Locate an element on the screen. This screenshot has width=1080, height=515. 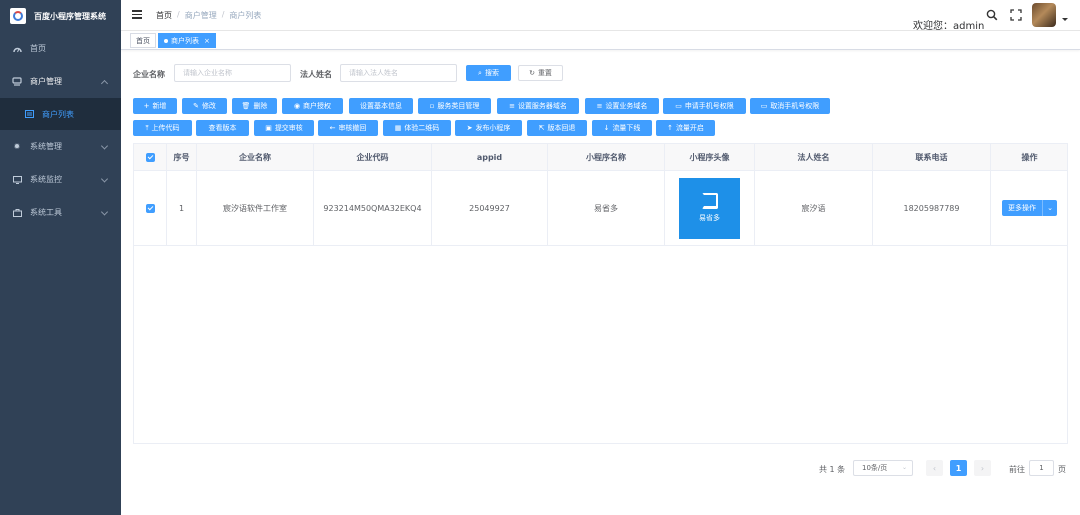
button-label: 查看版本 is located at coordinates (222, 128).